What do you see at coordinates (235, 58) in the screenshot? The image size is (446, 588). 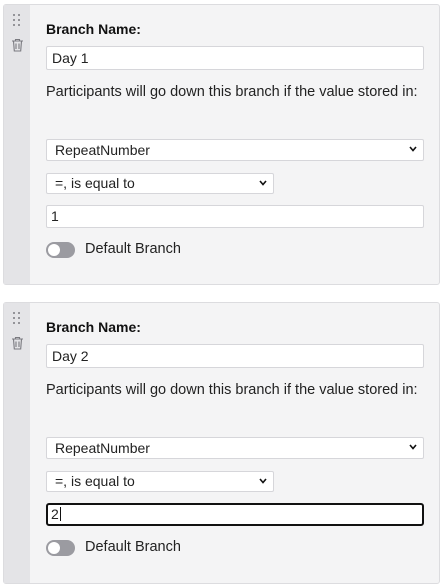 I see `branch-name-input: Day 1` at bounding box center [235, 58].